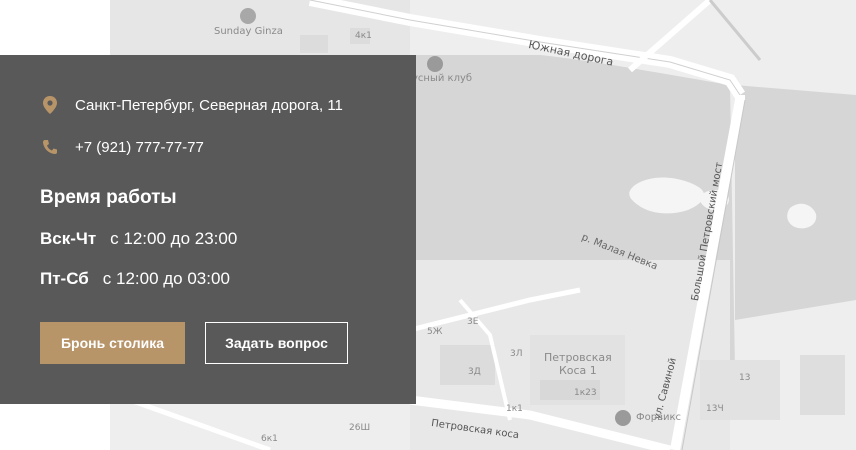 The height and width of the screenshot is (450, 856). Describe the element at coordinates (623, 418) in the screenshot. I see `shop-icon` at that location.